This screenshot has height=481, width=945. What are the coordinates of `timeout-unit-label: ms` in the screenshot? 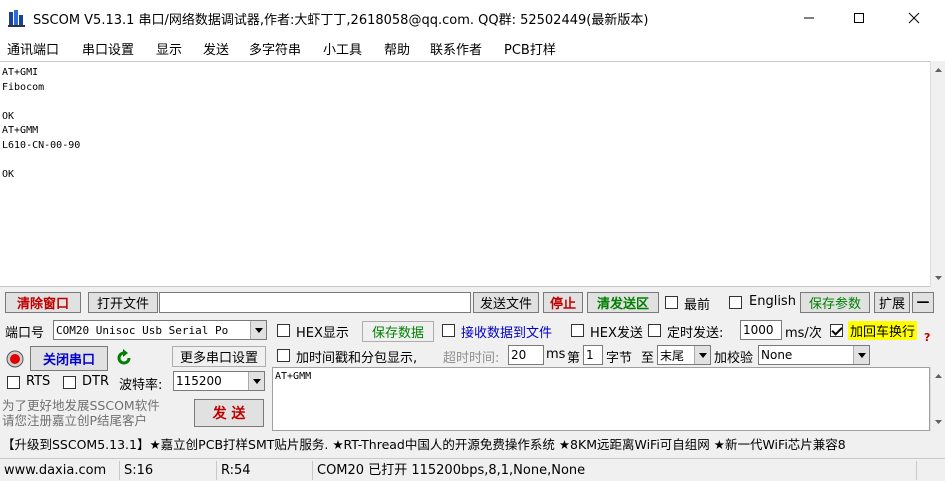 It's located at (556, 354).